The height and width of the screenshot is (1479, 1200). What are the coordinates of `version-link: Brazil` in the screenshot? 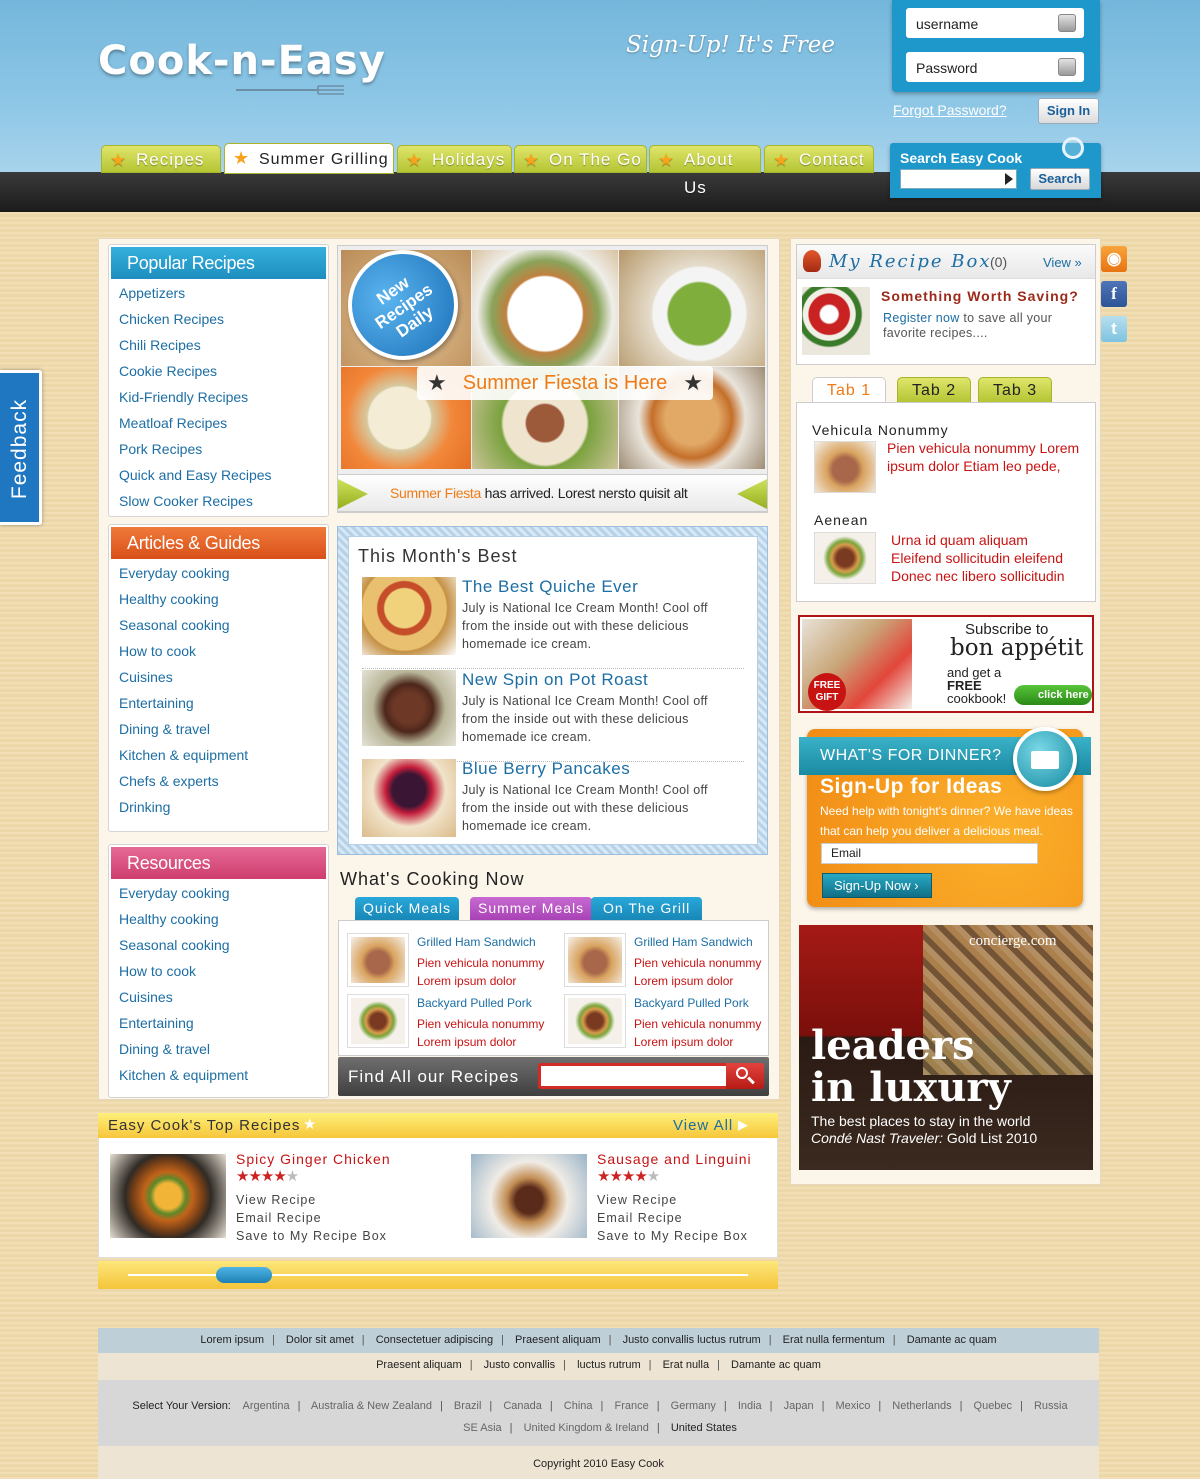 It's located at (468, 1406).